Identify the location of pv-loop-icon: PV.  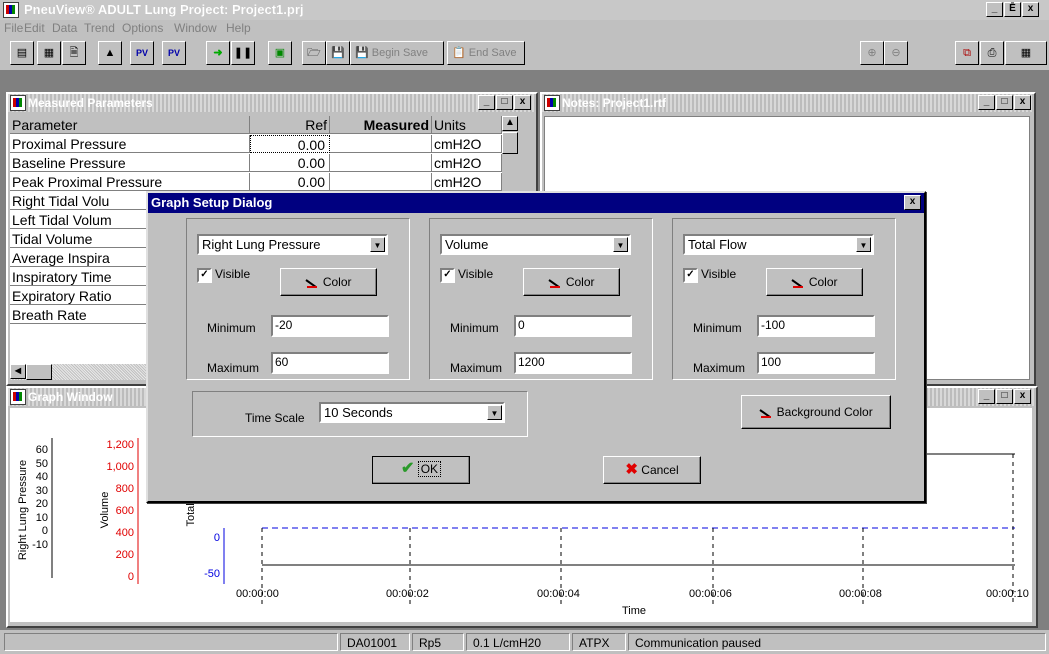
(142, 53).